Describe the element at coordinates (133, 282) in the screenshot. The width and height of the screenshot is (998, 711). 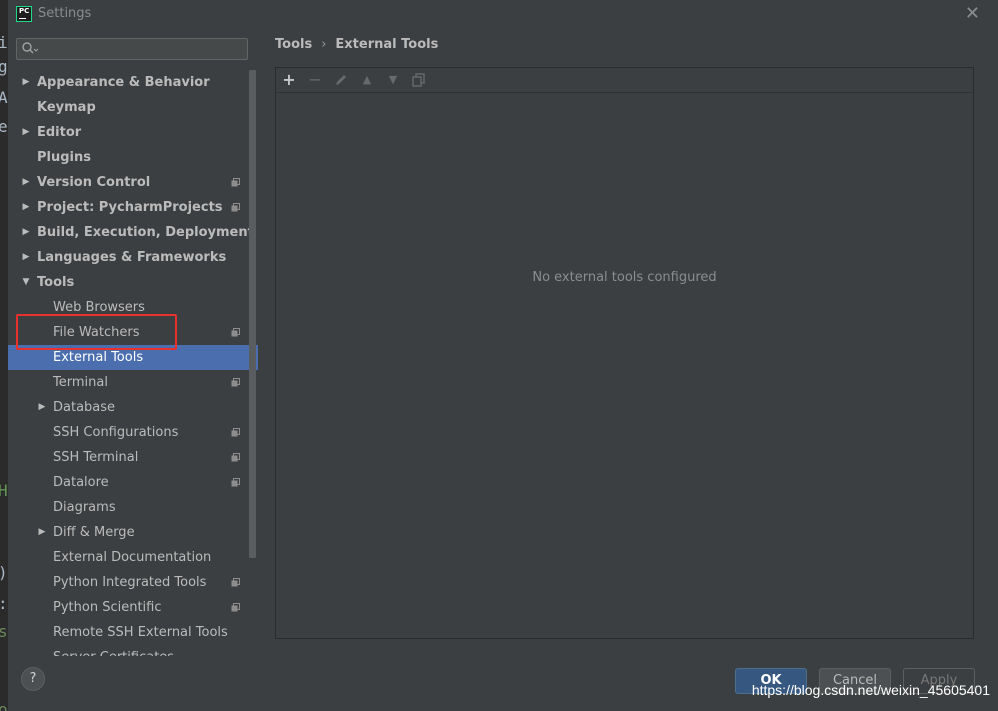
I see `tree-item-tools: ▼ Tools` at that location.